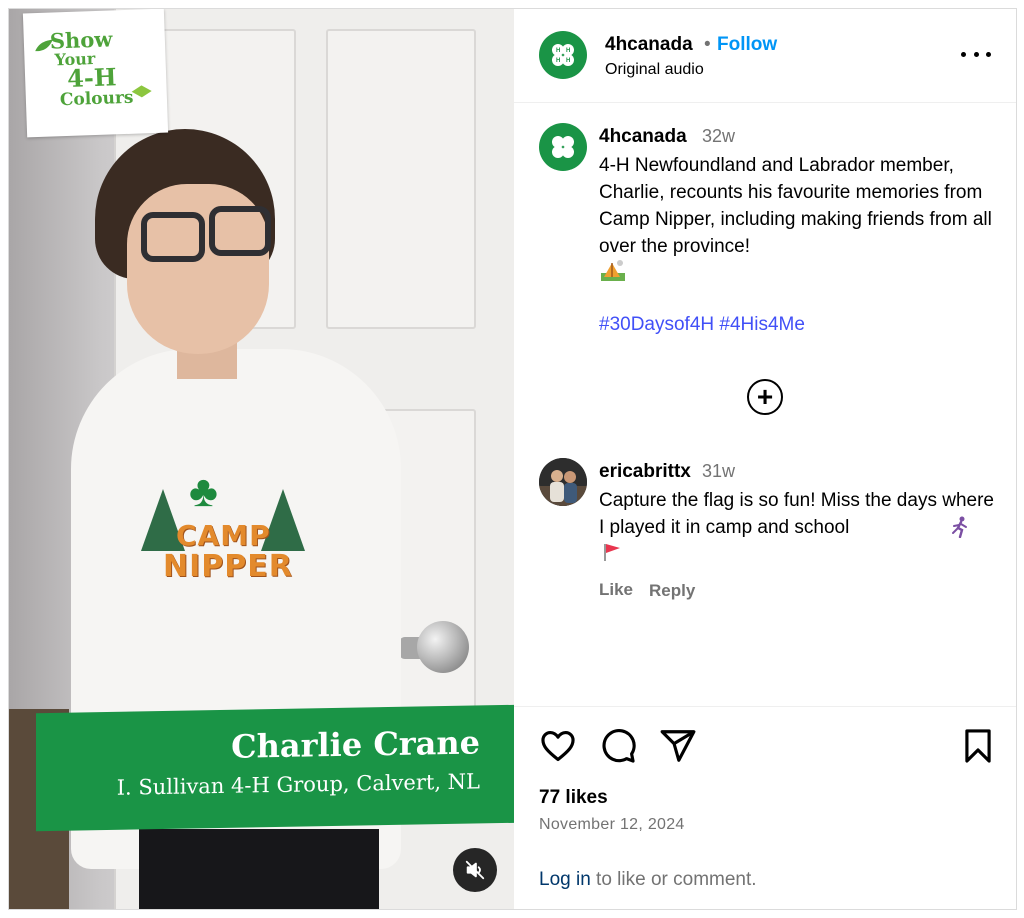 Image resolution: width=1024 pixels, height=918 pixels. Describe the element at coordinates (616, 590) in the screenshot. I see `comment-like-button: Like` at that location.